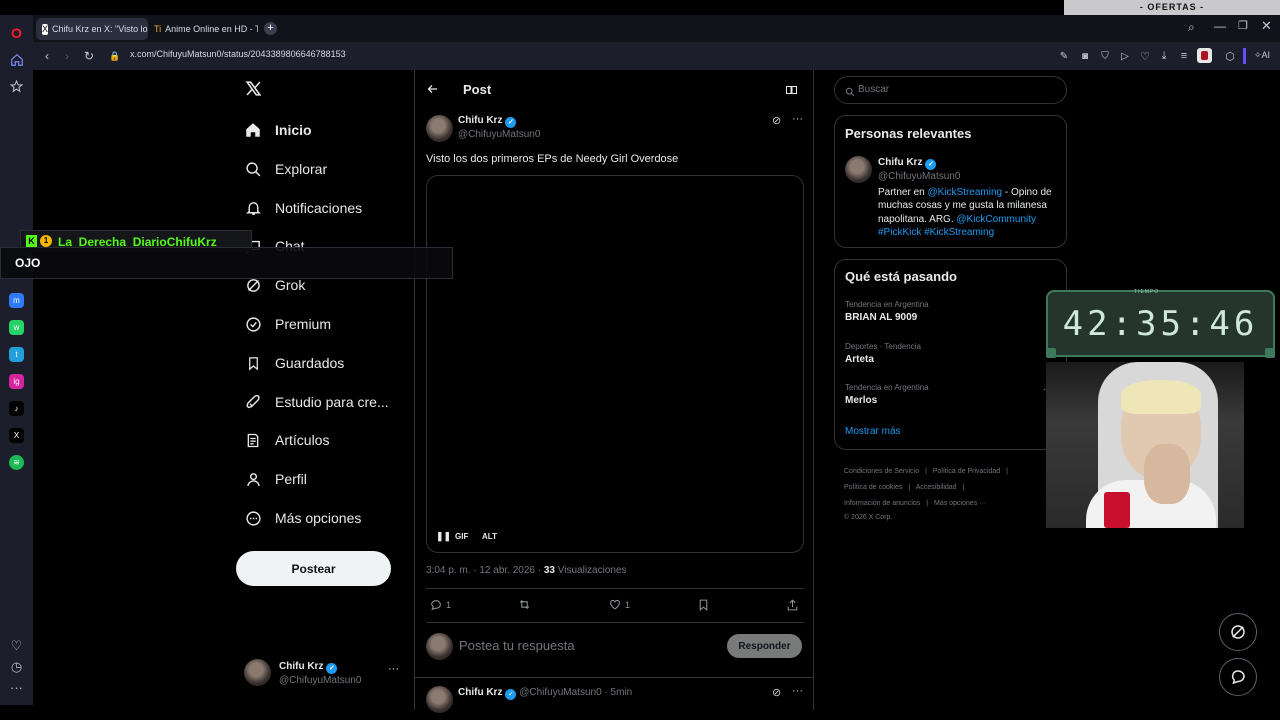 The height and width of the screenshot is (720, 1280). I want to click on pause-icon: ❚❚, so click(443, 536).